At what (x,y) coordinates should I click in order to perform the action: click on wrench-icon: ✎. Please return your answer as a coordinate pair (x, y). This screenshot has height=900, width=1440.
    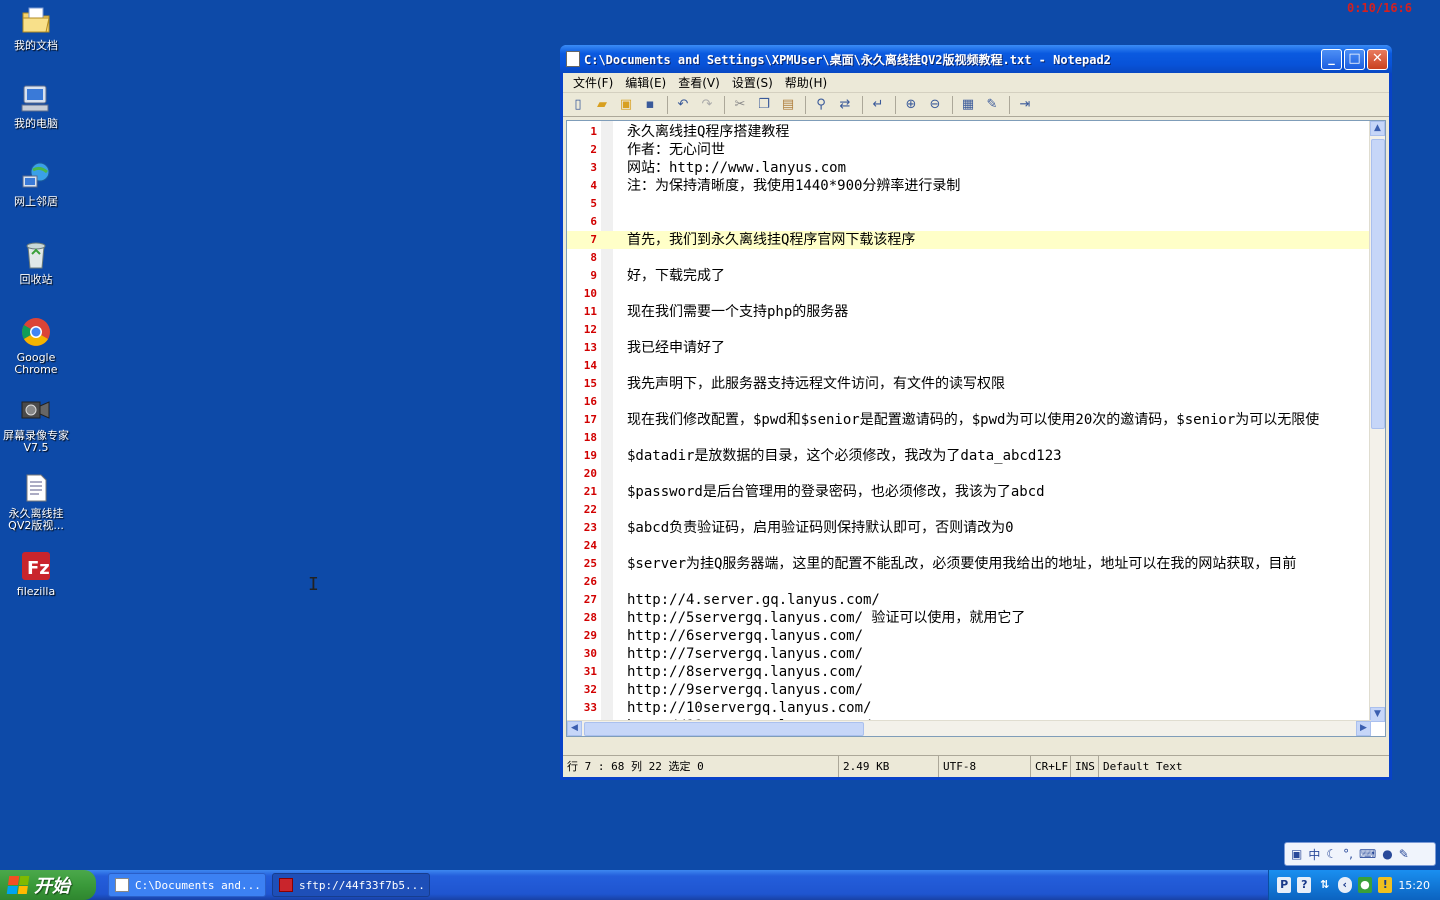
    Looking at the image, I should click on (1404, 854).